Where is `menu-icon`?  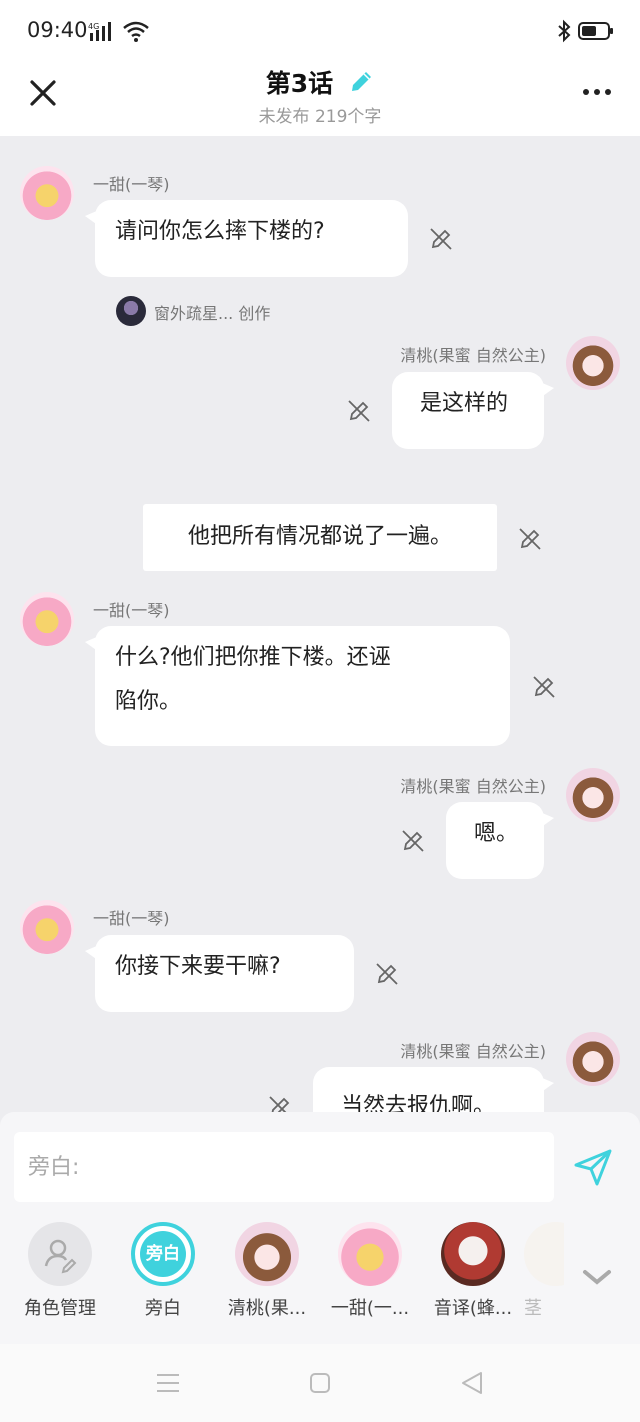 menu-icon is located at coordinates (168, 1383).